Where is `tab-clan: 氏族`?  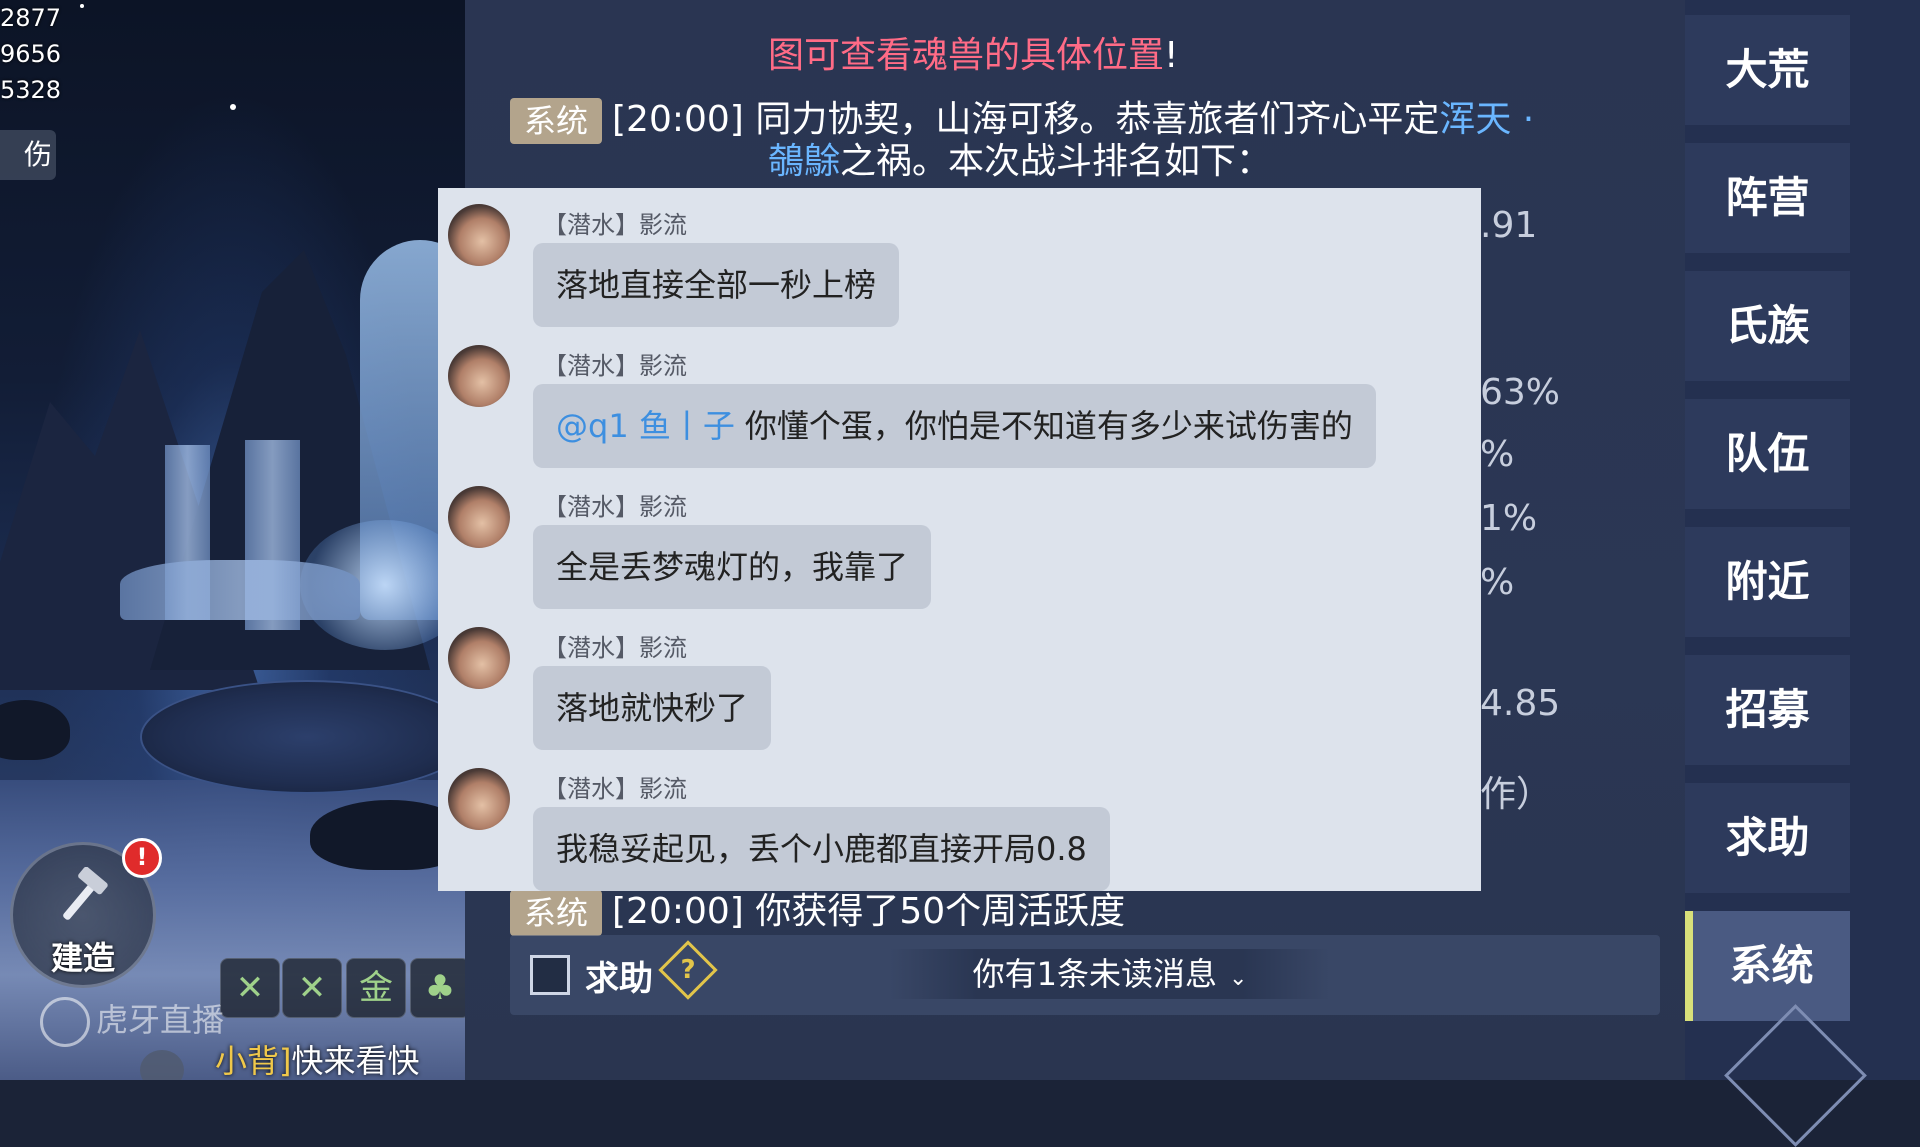
tab-clan: 氏族 is located at coordinates (1767, 326).